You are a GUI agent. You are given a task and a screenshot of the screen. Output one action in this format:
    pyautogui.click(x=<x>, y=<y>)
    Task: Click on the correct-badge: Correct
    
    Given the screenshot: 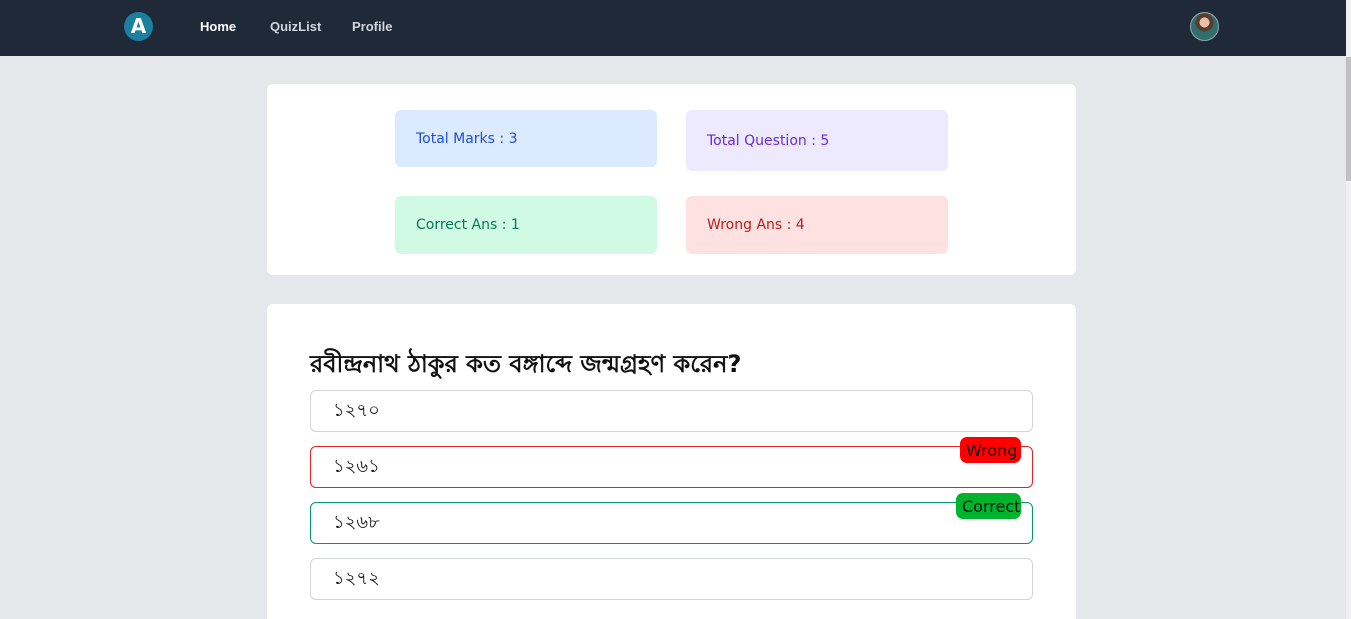 What is the action you would take?
    pyautogui.click(x=988, y=506)
    